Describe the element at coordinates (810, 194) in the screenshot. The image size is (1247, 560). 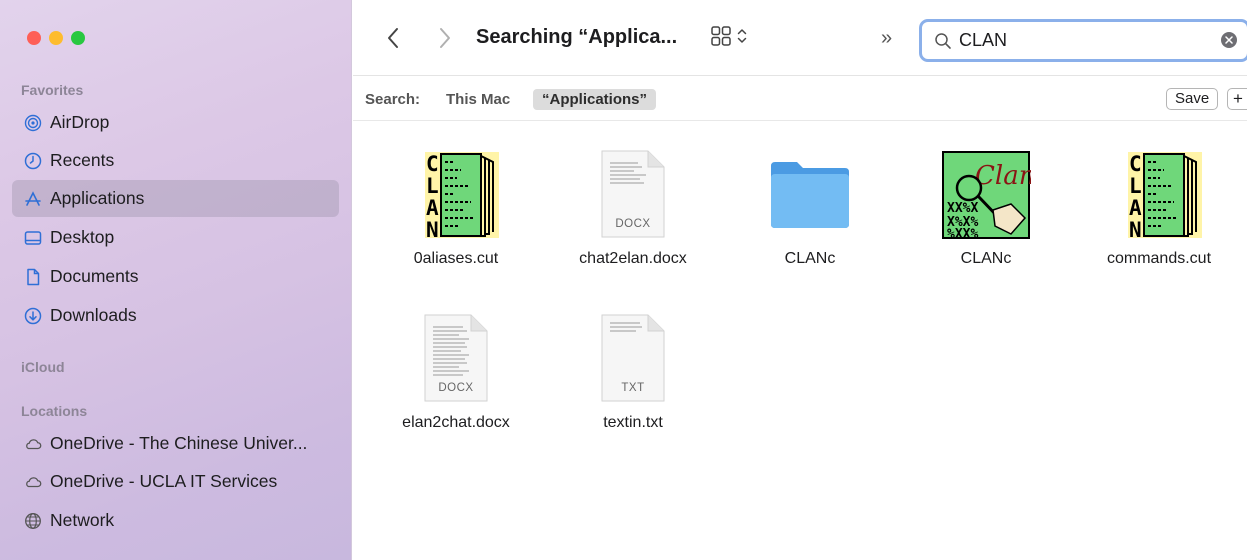
I see `folder-icon` at that location.